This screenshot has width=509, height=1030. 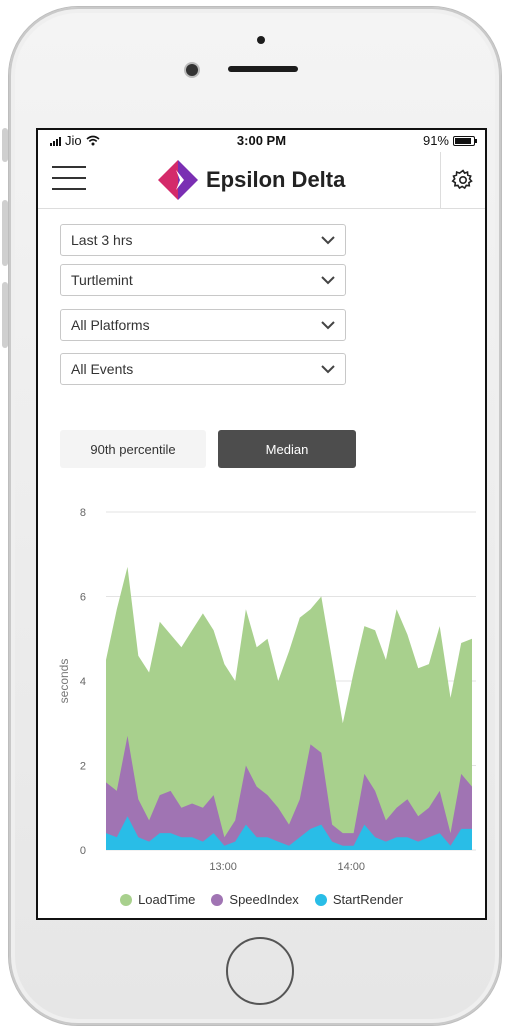 I want to click on event-value: All Events, so click(x=102, y=369).